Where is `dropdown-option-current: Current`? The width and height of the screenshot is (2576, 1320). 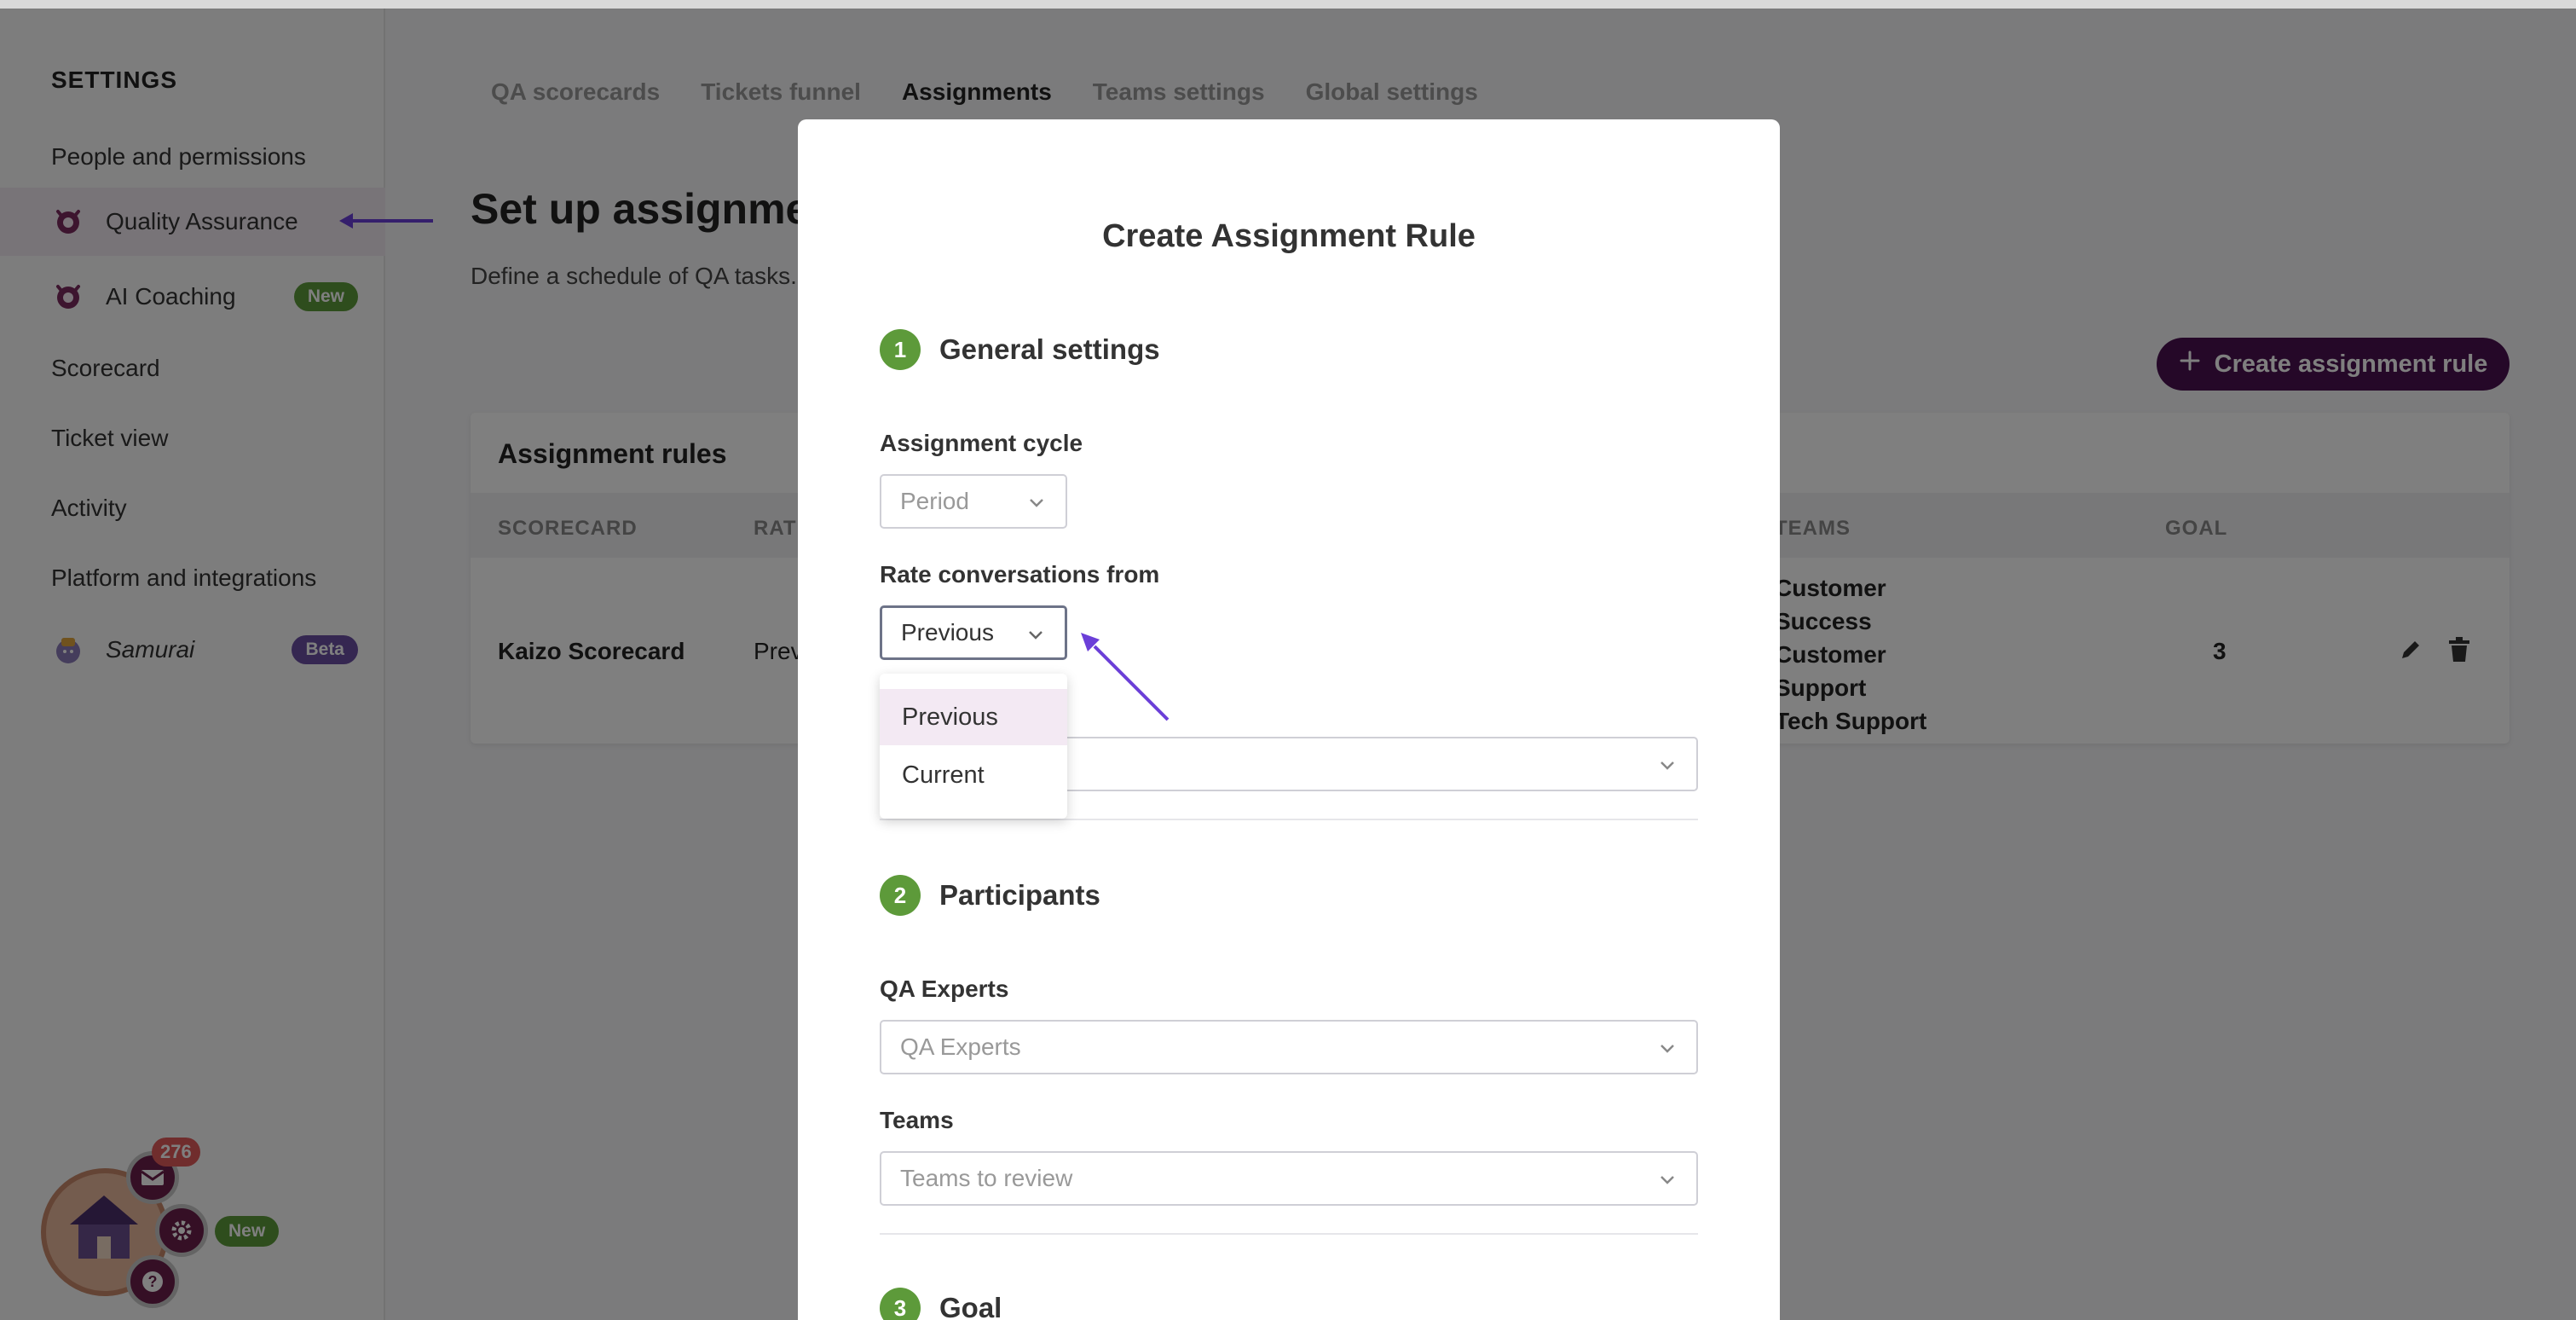
dropdown-option-current: Current is located at coordinates (973, 775).